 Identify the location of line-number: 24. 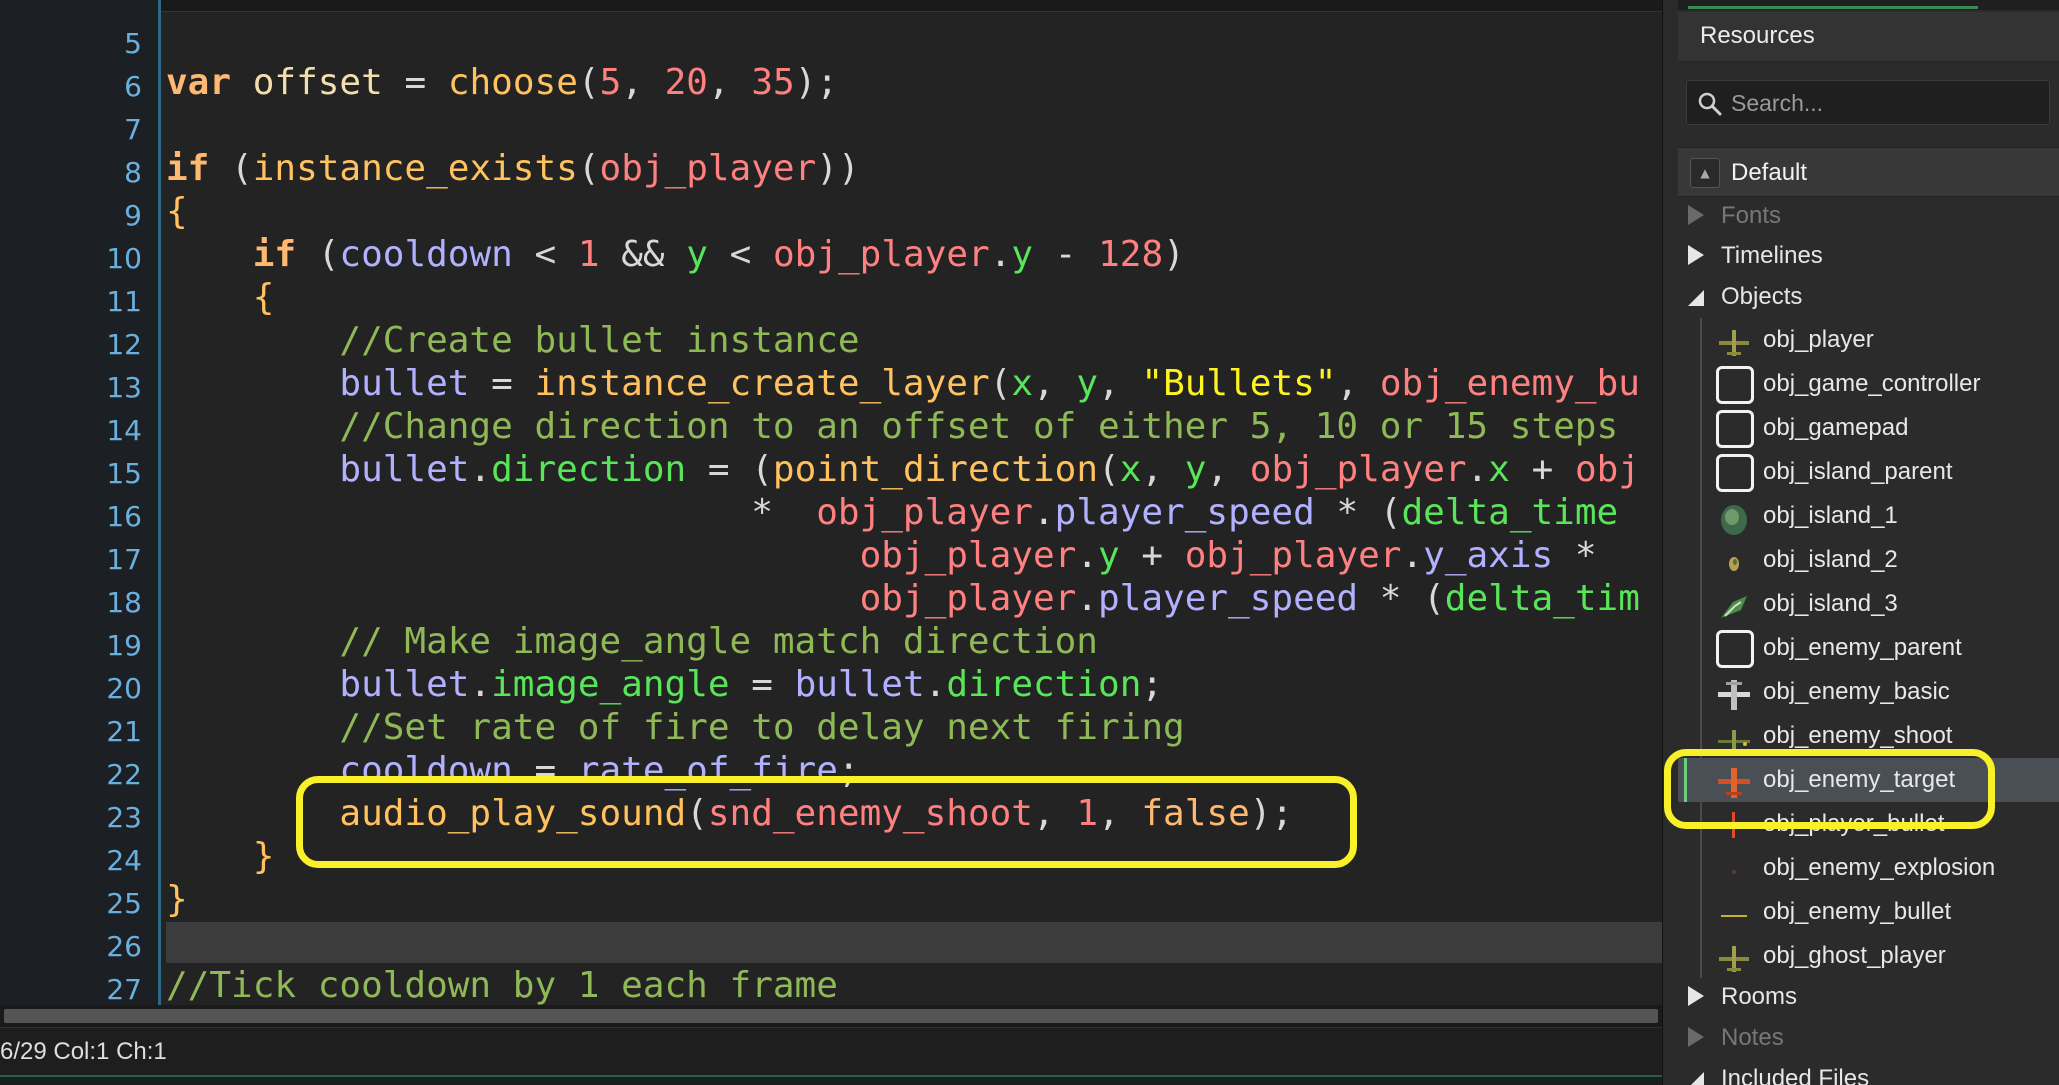
(124, 860).